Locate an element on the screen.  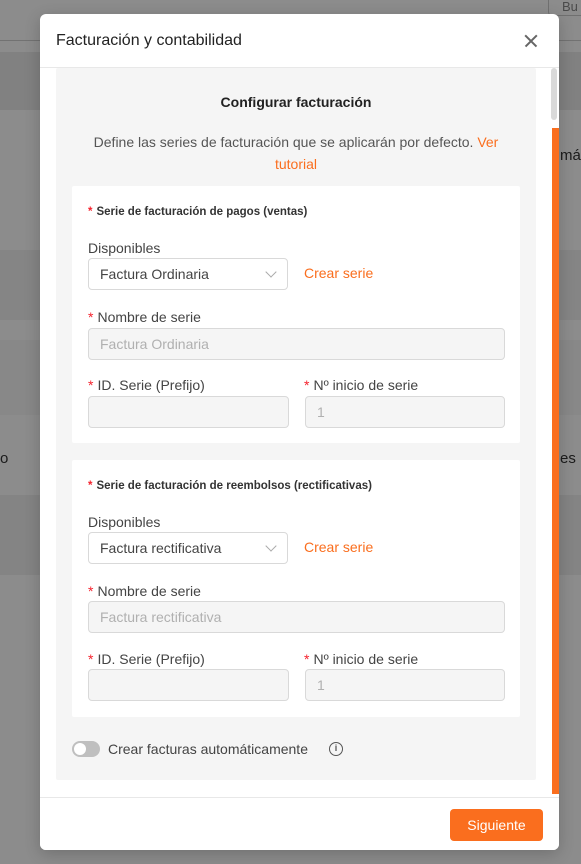
available-series-select: Factura Ordinaria is located at coordinates (188, 274).